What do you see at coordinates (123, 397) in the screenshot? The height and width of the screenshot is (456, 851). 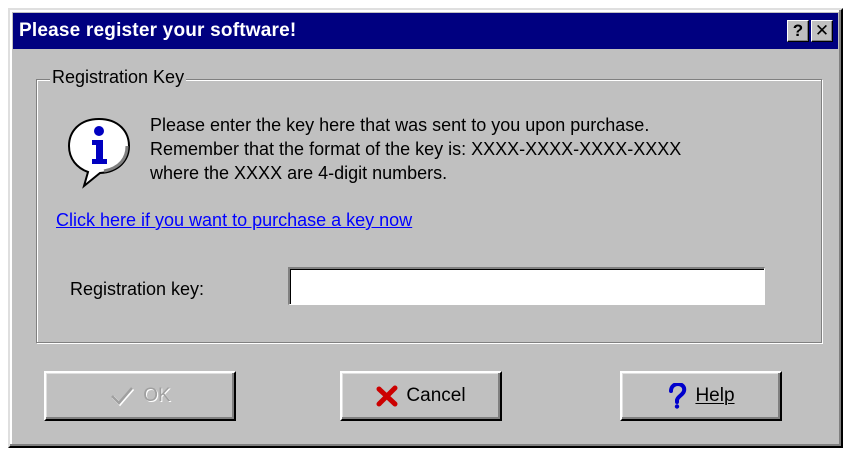 I see `checkmark-icon` at bounding box center [123, 397].